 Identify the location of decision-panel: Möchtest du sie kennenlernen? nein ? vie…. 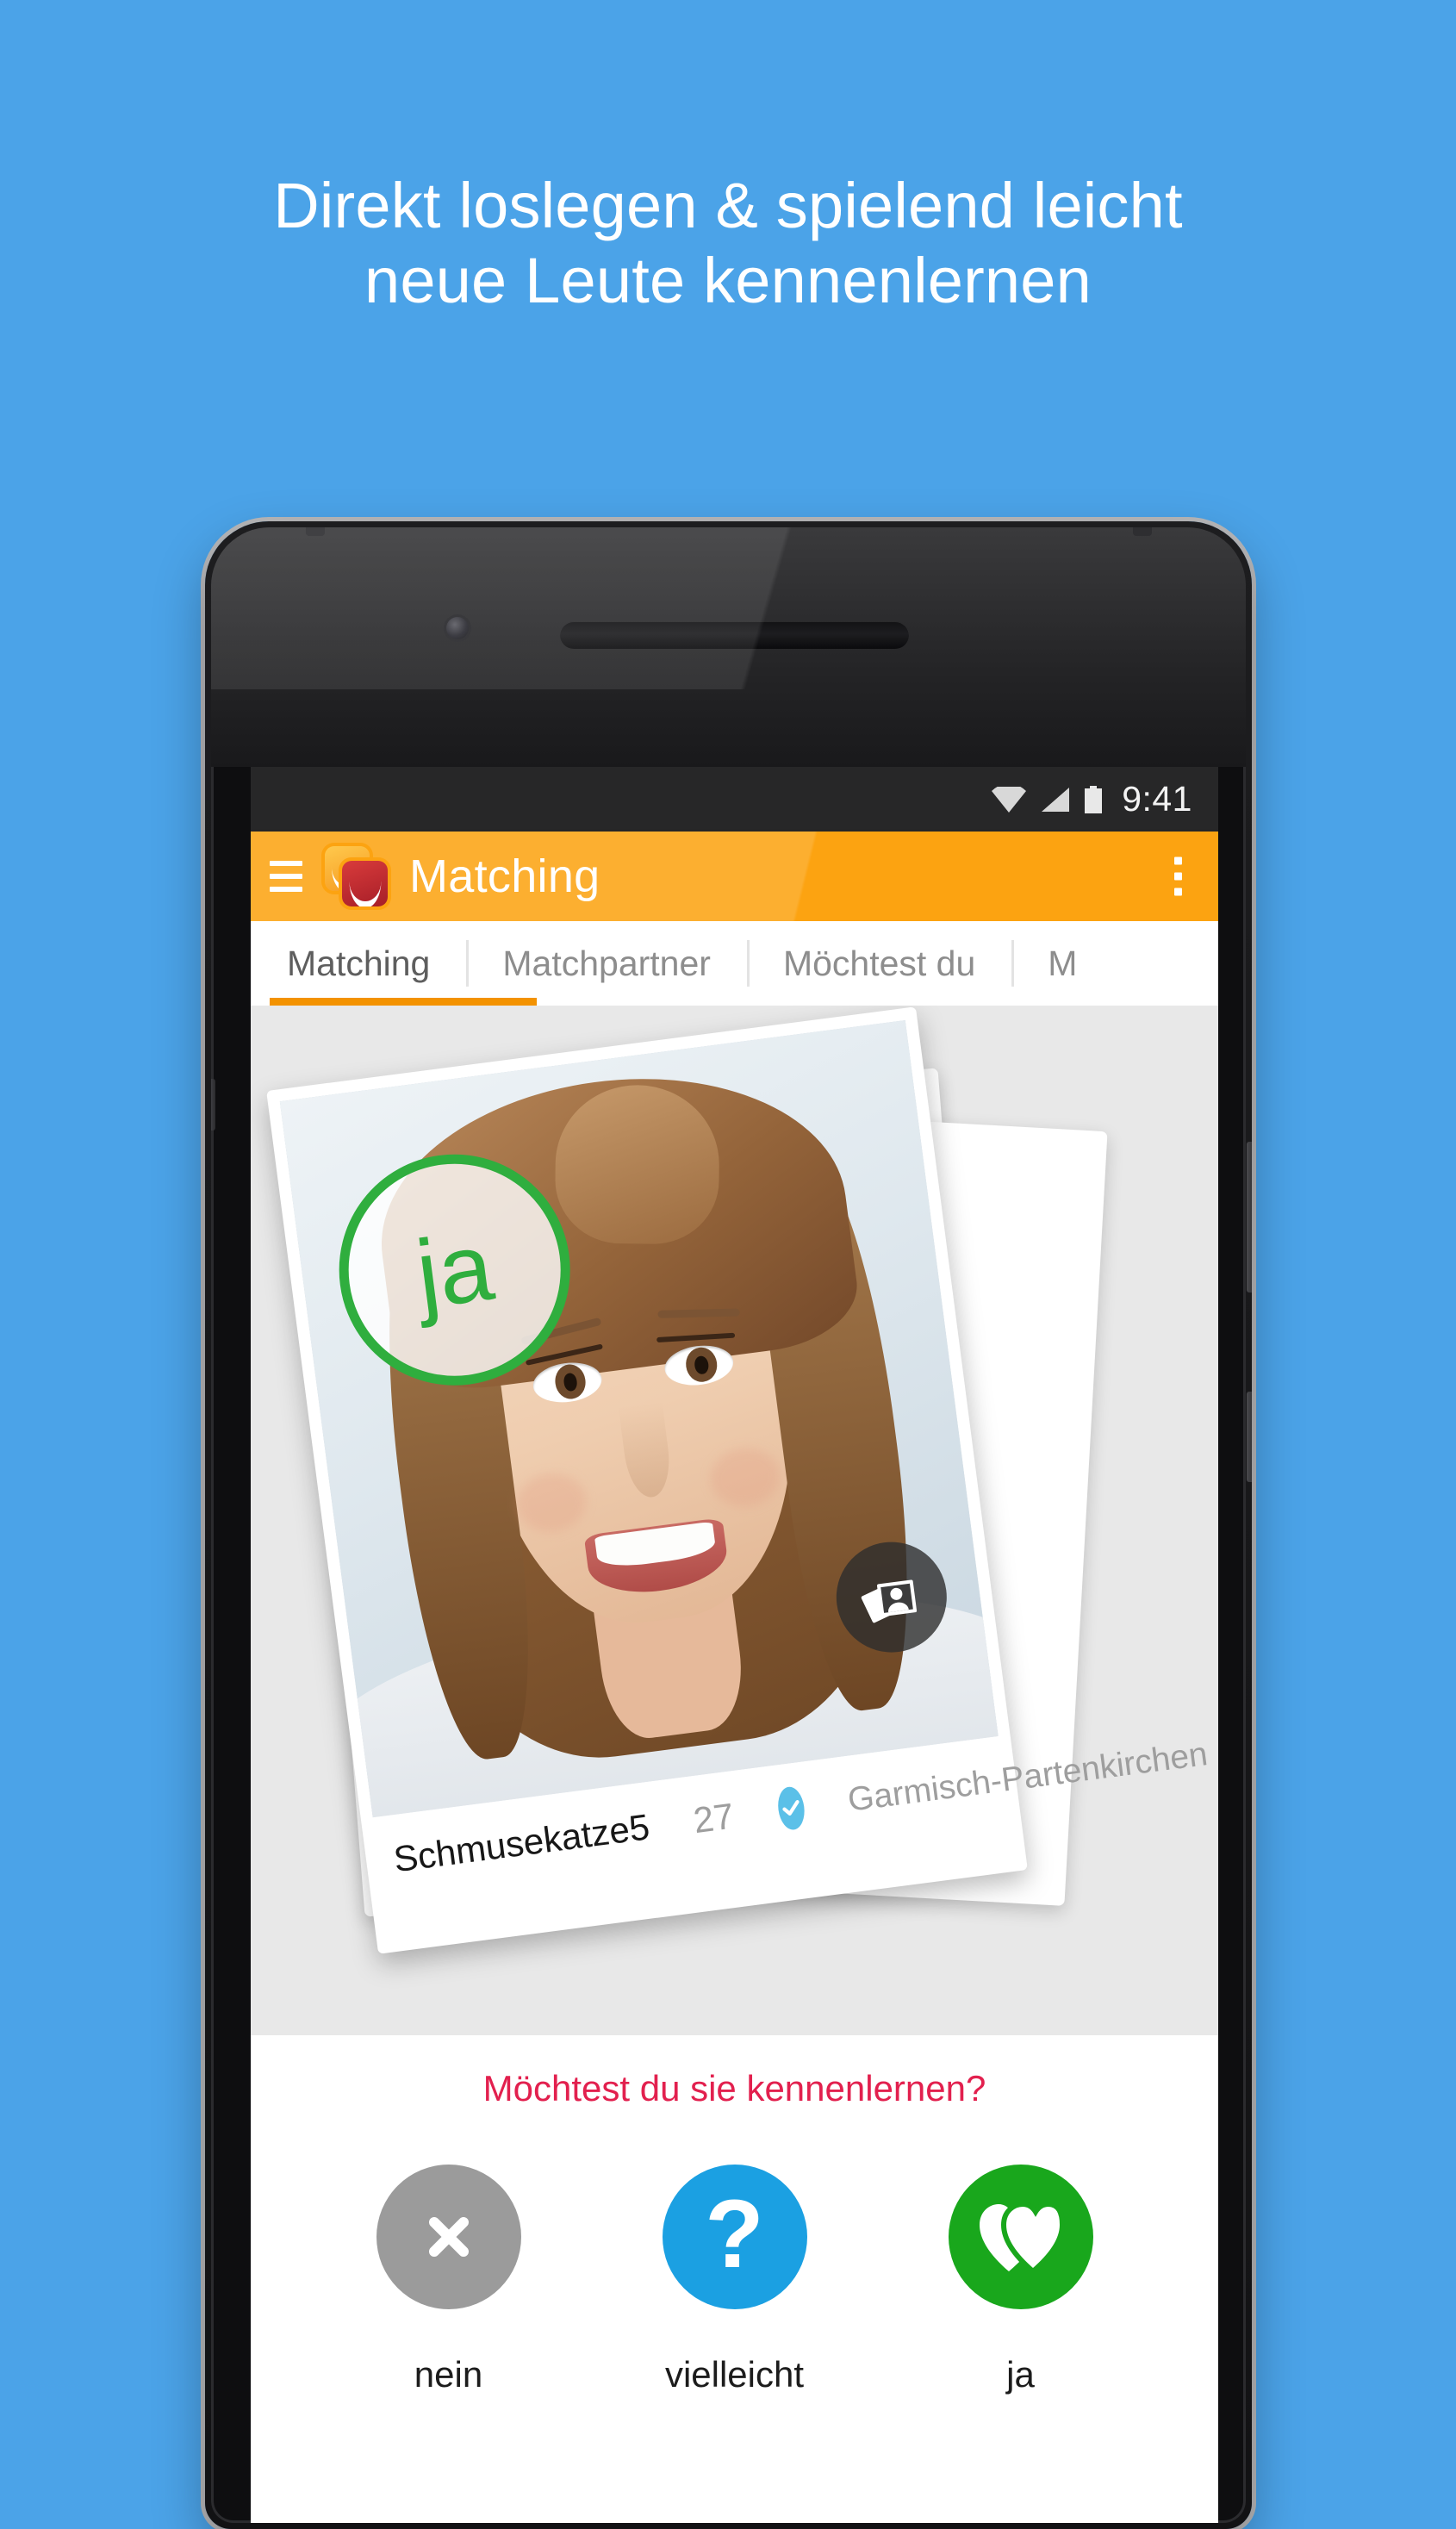
(735, 2215).